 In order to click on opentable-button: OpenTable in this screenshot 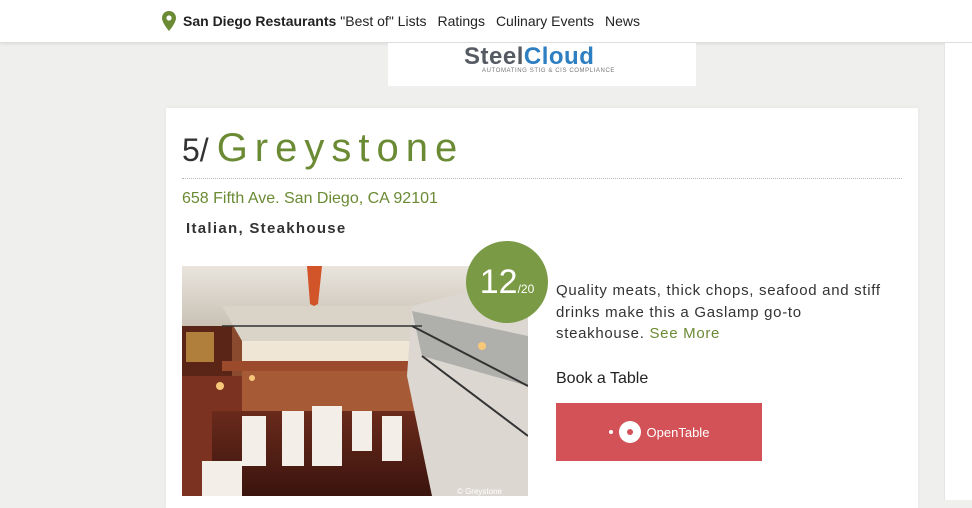, I will do `click(659, 432)`.